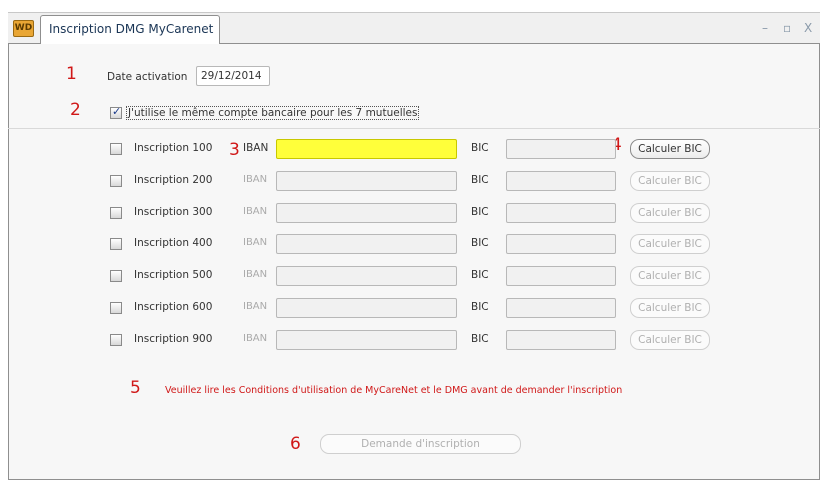 This screenshot has height=482, width=825. What do you see at coordinates (295, 444) in the screenshot?
I see `step-number-6: 6` at bounding box center [295, 444].